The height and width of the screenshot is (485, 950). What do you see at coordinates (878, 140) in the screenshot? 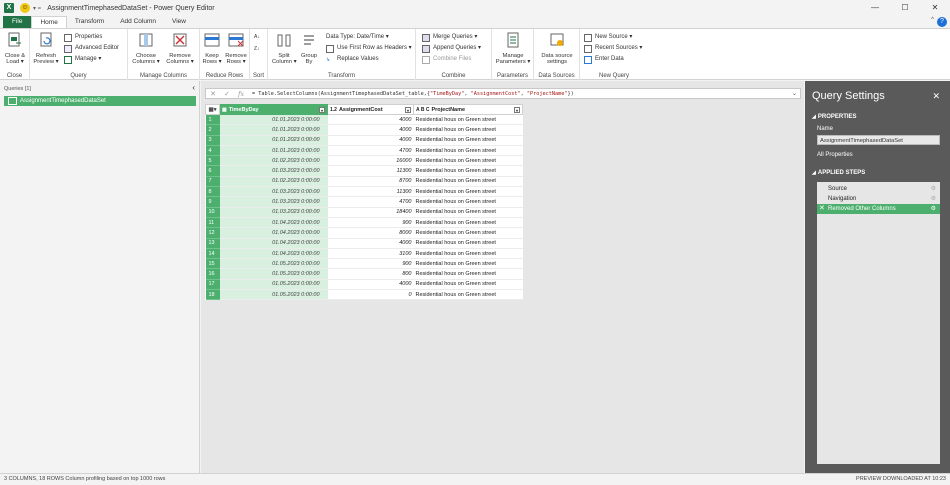
I see `query-name-input: AssignmentTimephasedDataSet` at bounding box center [878, 140].